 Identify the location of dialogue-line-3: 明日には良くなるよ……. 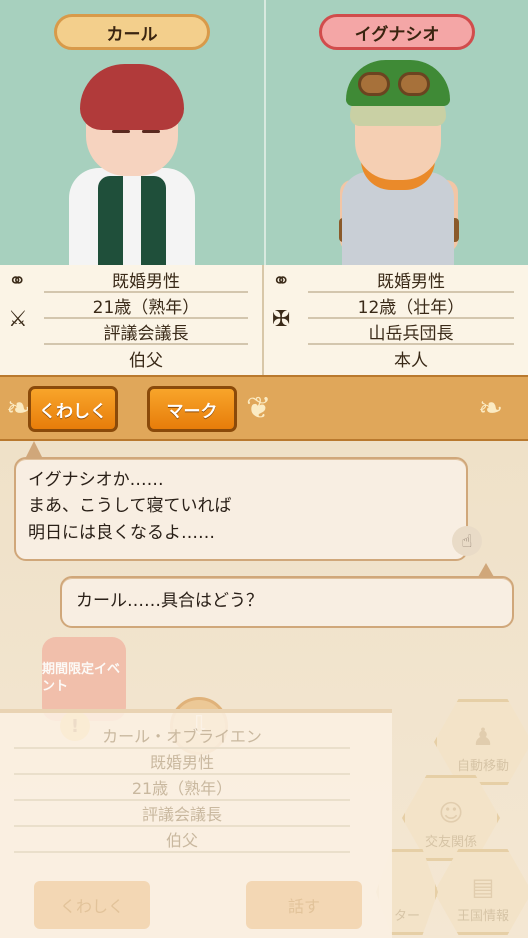
(121, 532).